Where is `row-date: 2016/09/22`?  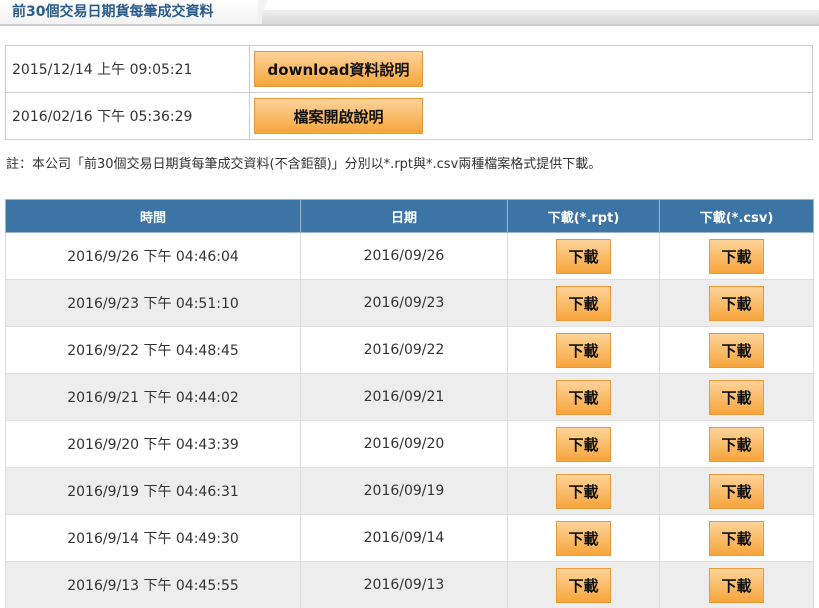
row-date: 2016/09/22 is located at coordinates (404, 350).